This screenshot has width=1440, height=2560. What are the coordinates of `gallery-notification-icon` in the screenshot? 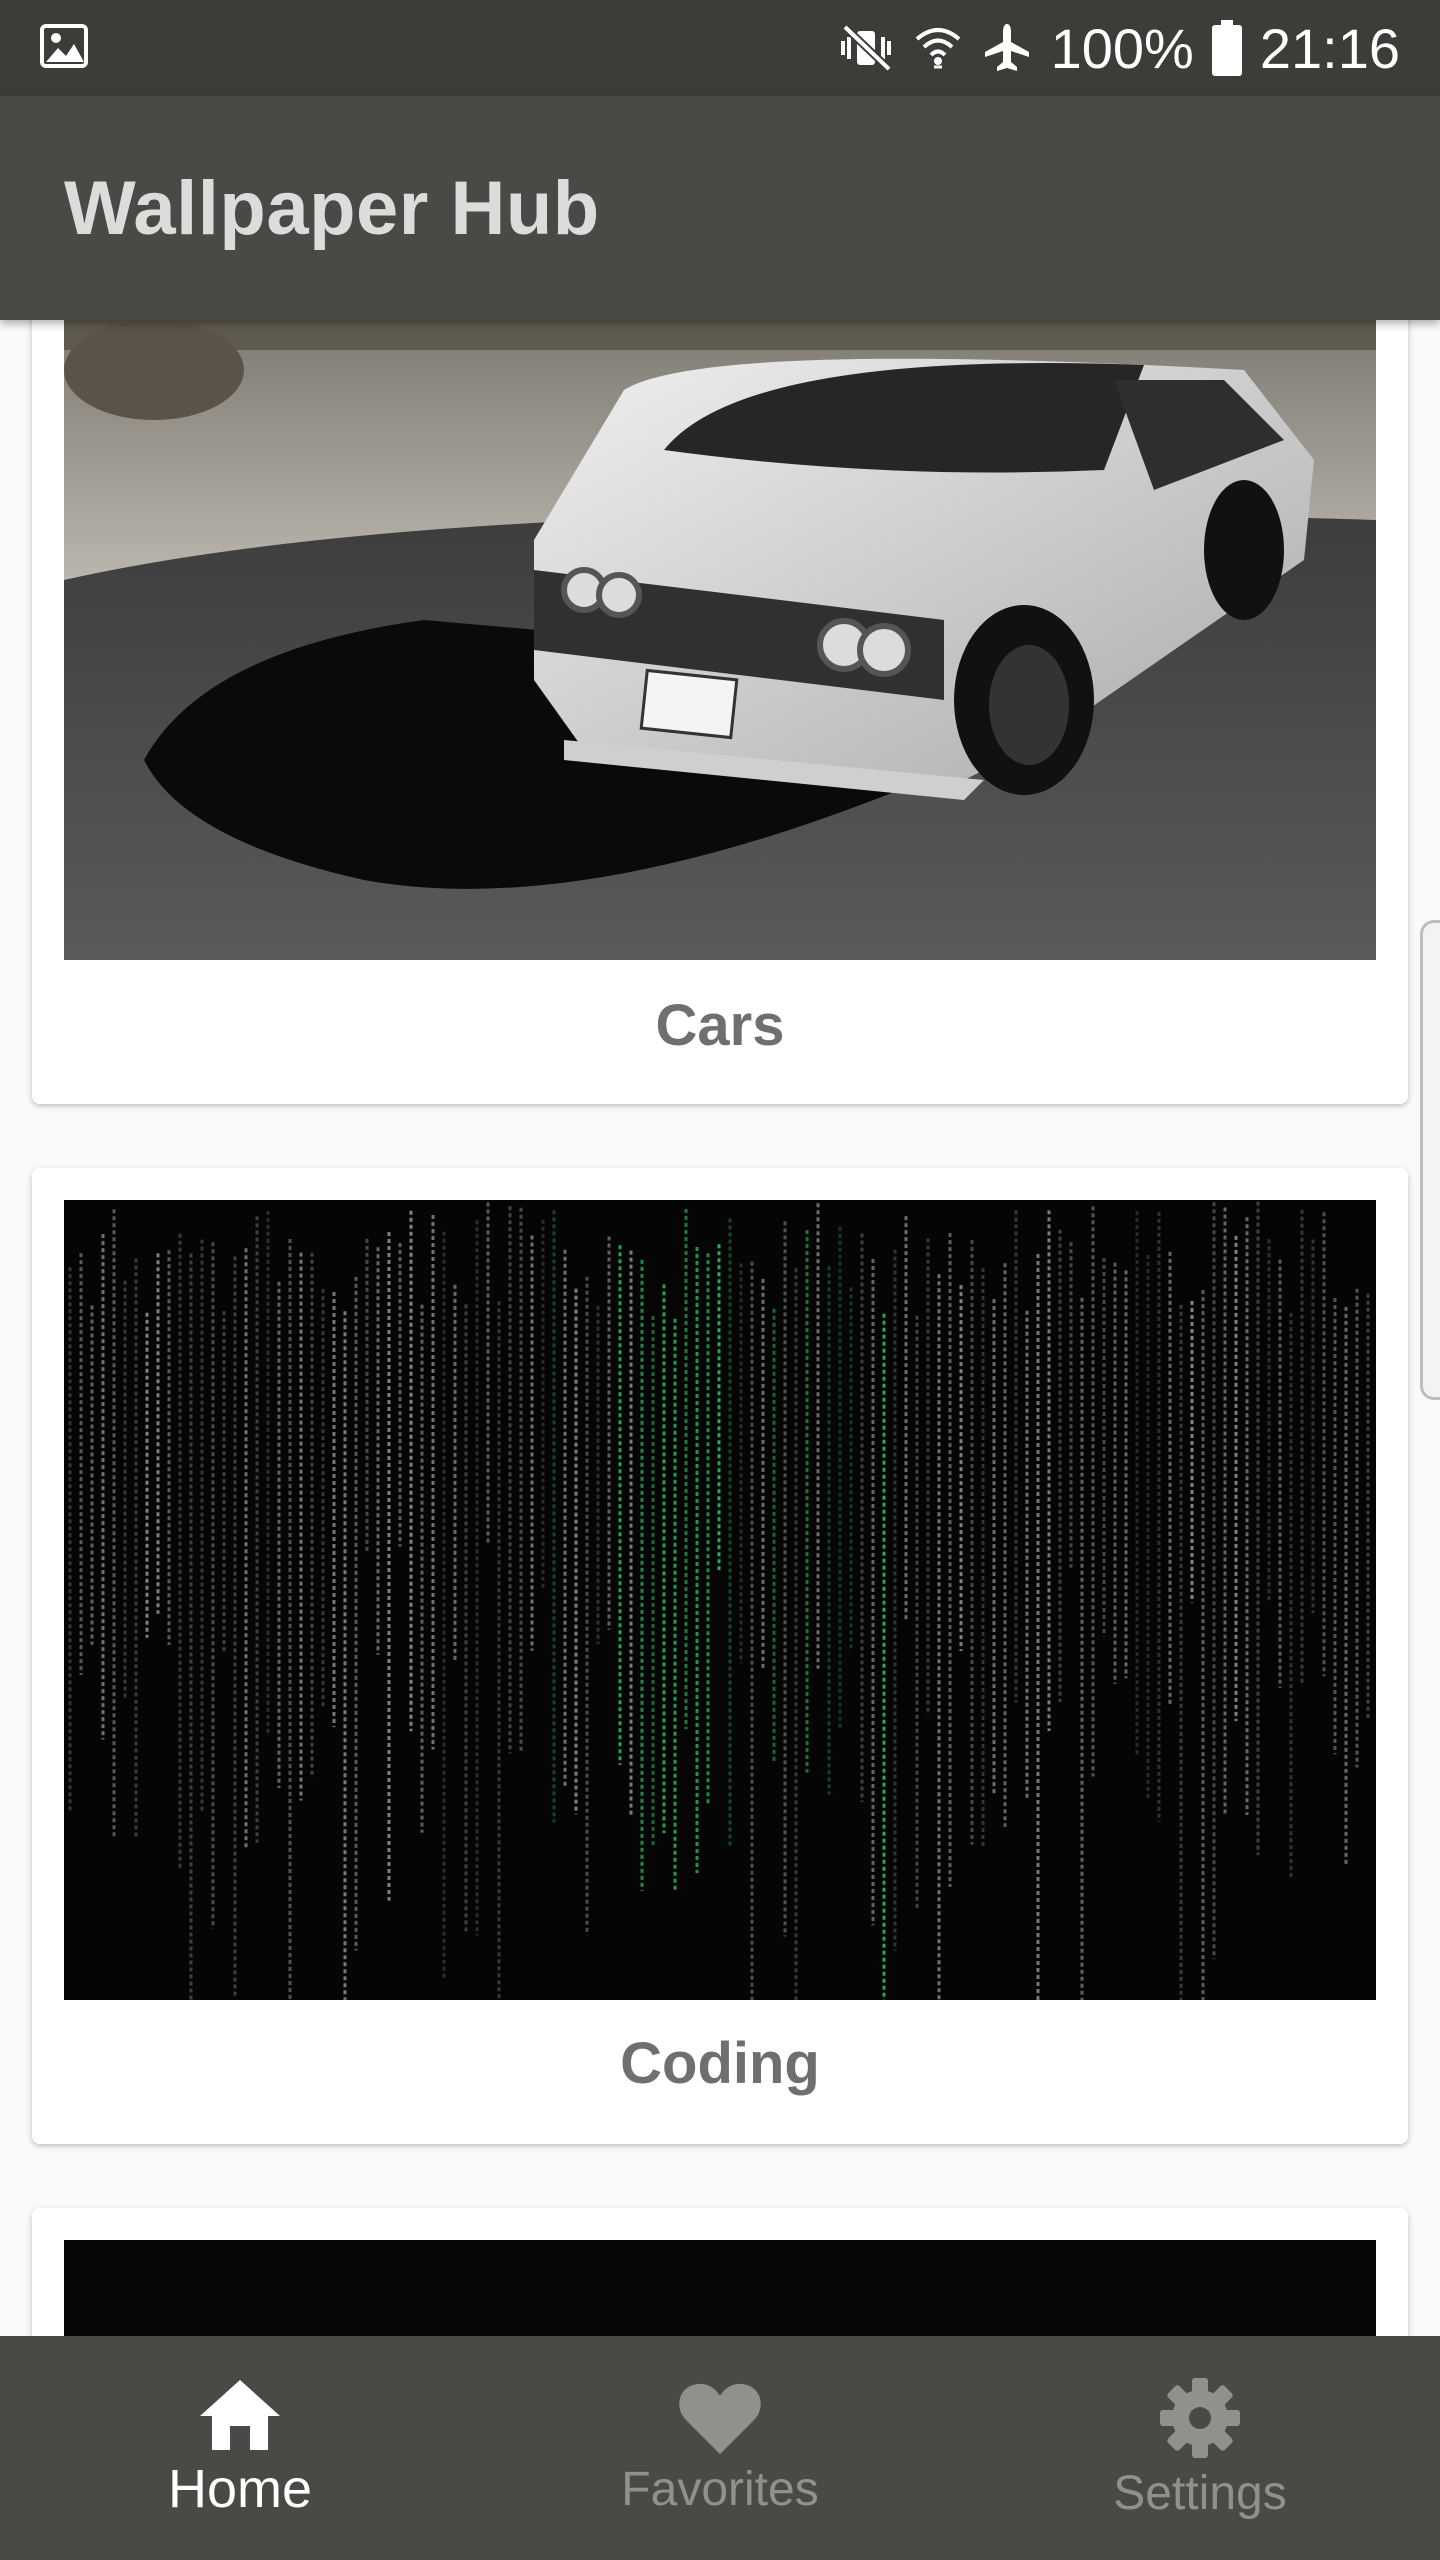 It's located at (64, 48).